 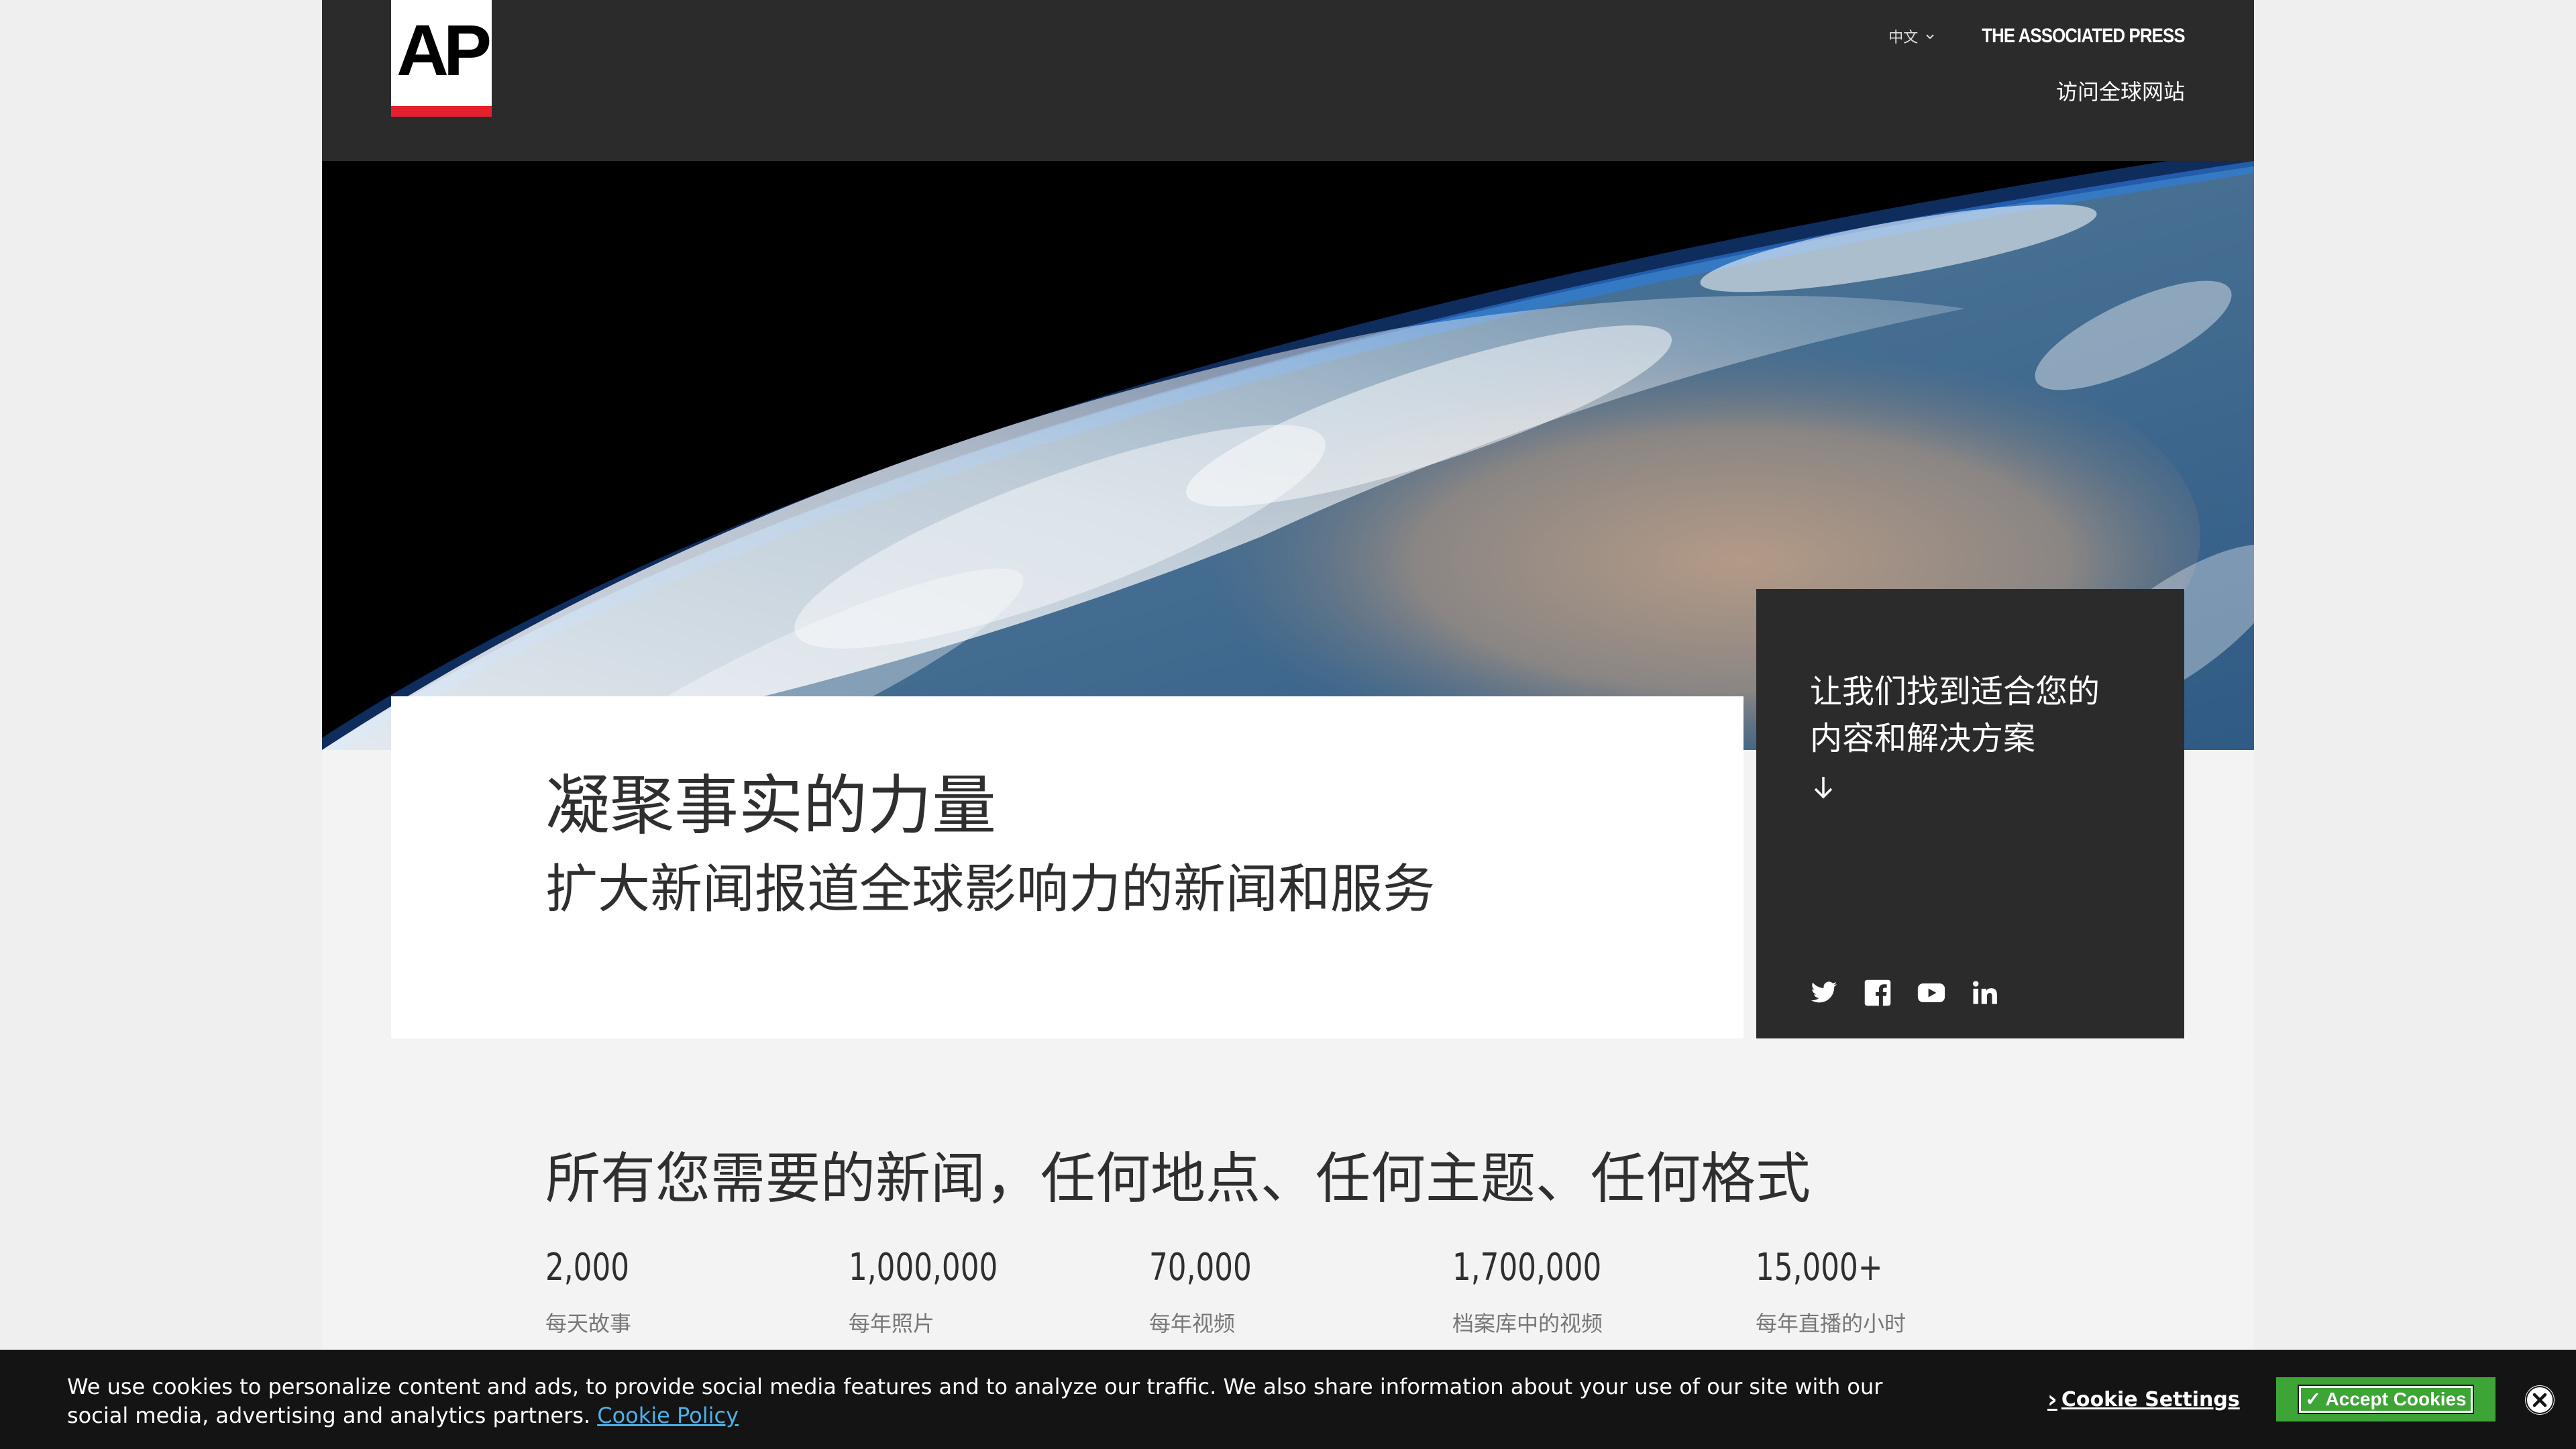 I want to click on cookie-settings-button: › Cookie Settings, so click(x=2143, y=1399).